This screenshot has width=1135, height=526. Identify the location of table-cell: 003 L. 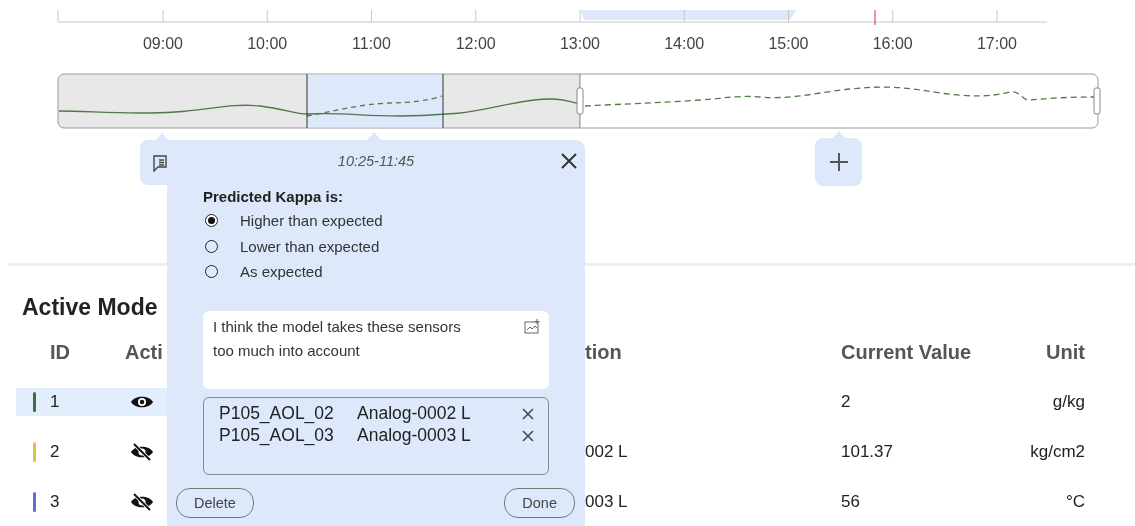
(606, 502).